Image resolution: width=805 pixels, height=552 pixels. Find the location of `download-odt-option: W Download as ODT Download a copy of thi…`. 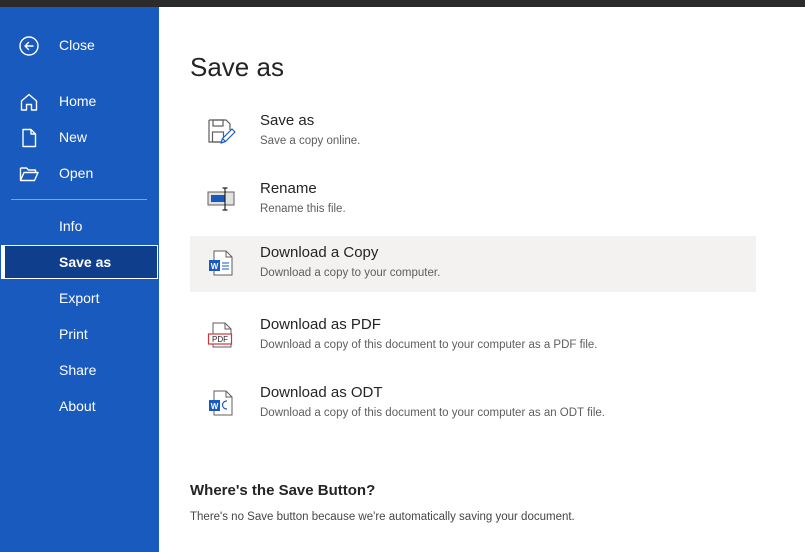

download-odt-option: W Download as ODT Download a copy of thi… is located at coordinates (473, 404).